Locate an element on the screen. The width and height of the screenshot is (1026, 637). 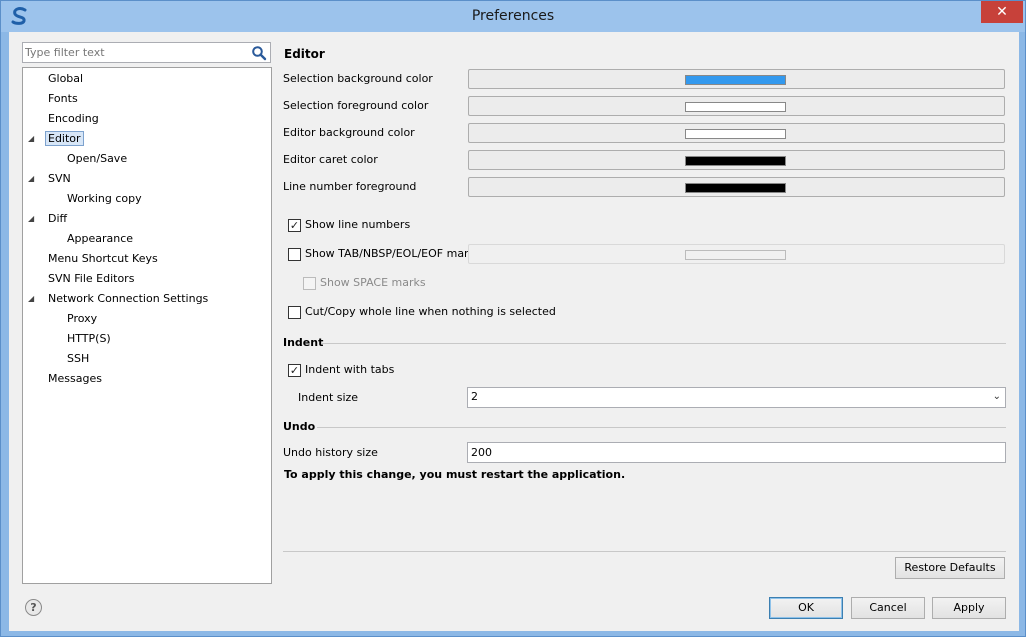
color-setting-label: Selection background color is located at coordinates (358, 78).